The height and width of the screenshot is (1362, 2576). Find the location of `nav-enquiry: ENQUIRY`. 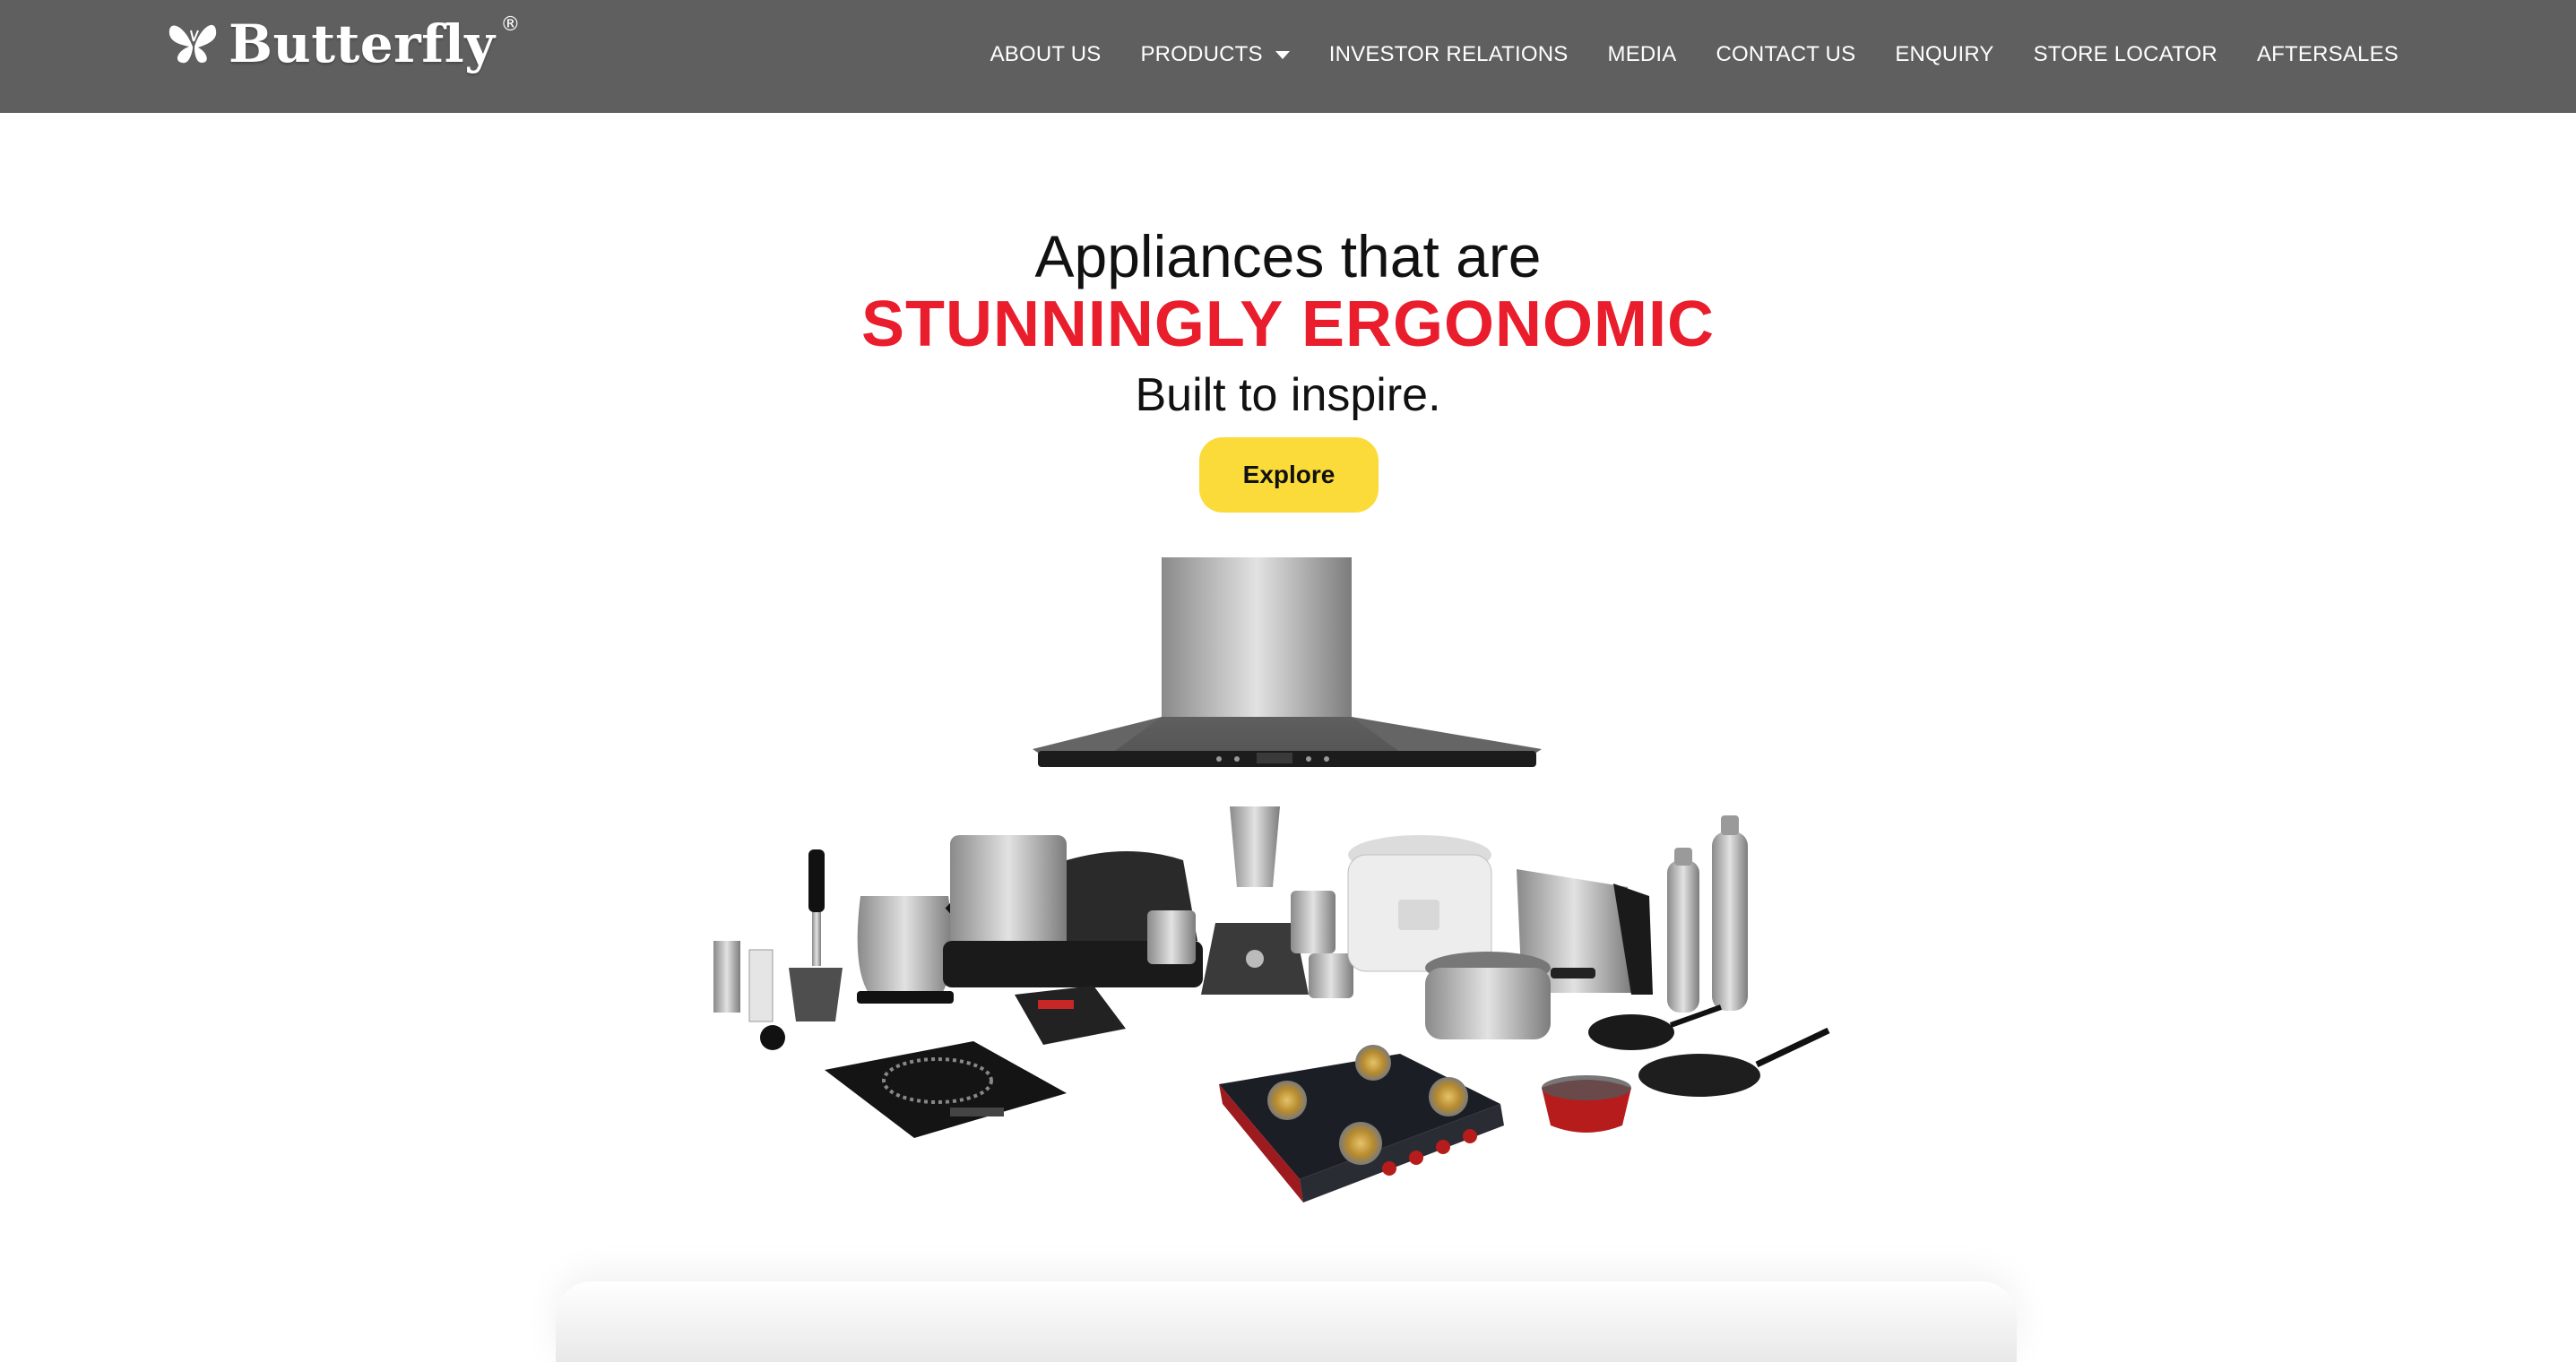

nav-enquiry: ENQUIRY is located at coordinates (1944, 54).